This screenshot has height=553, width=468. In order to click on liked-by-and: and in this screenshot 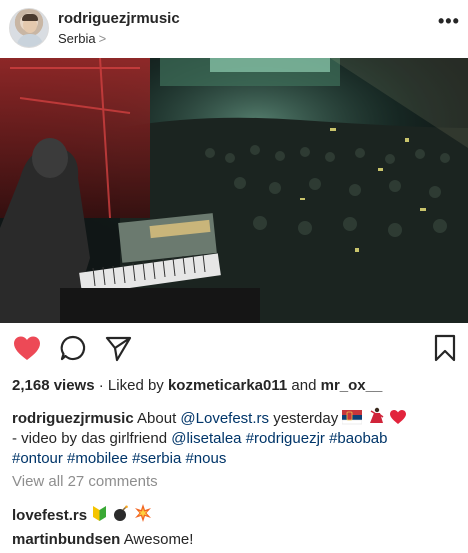, I will do `click(304, 385)`.